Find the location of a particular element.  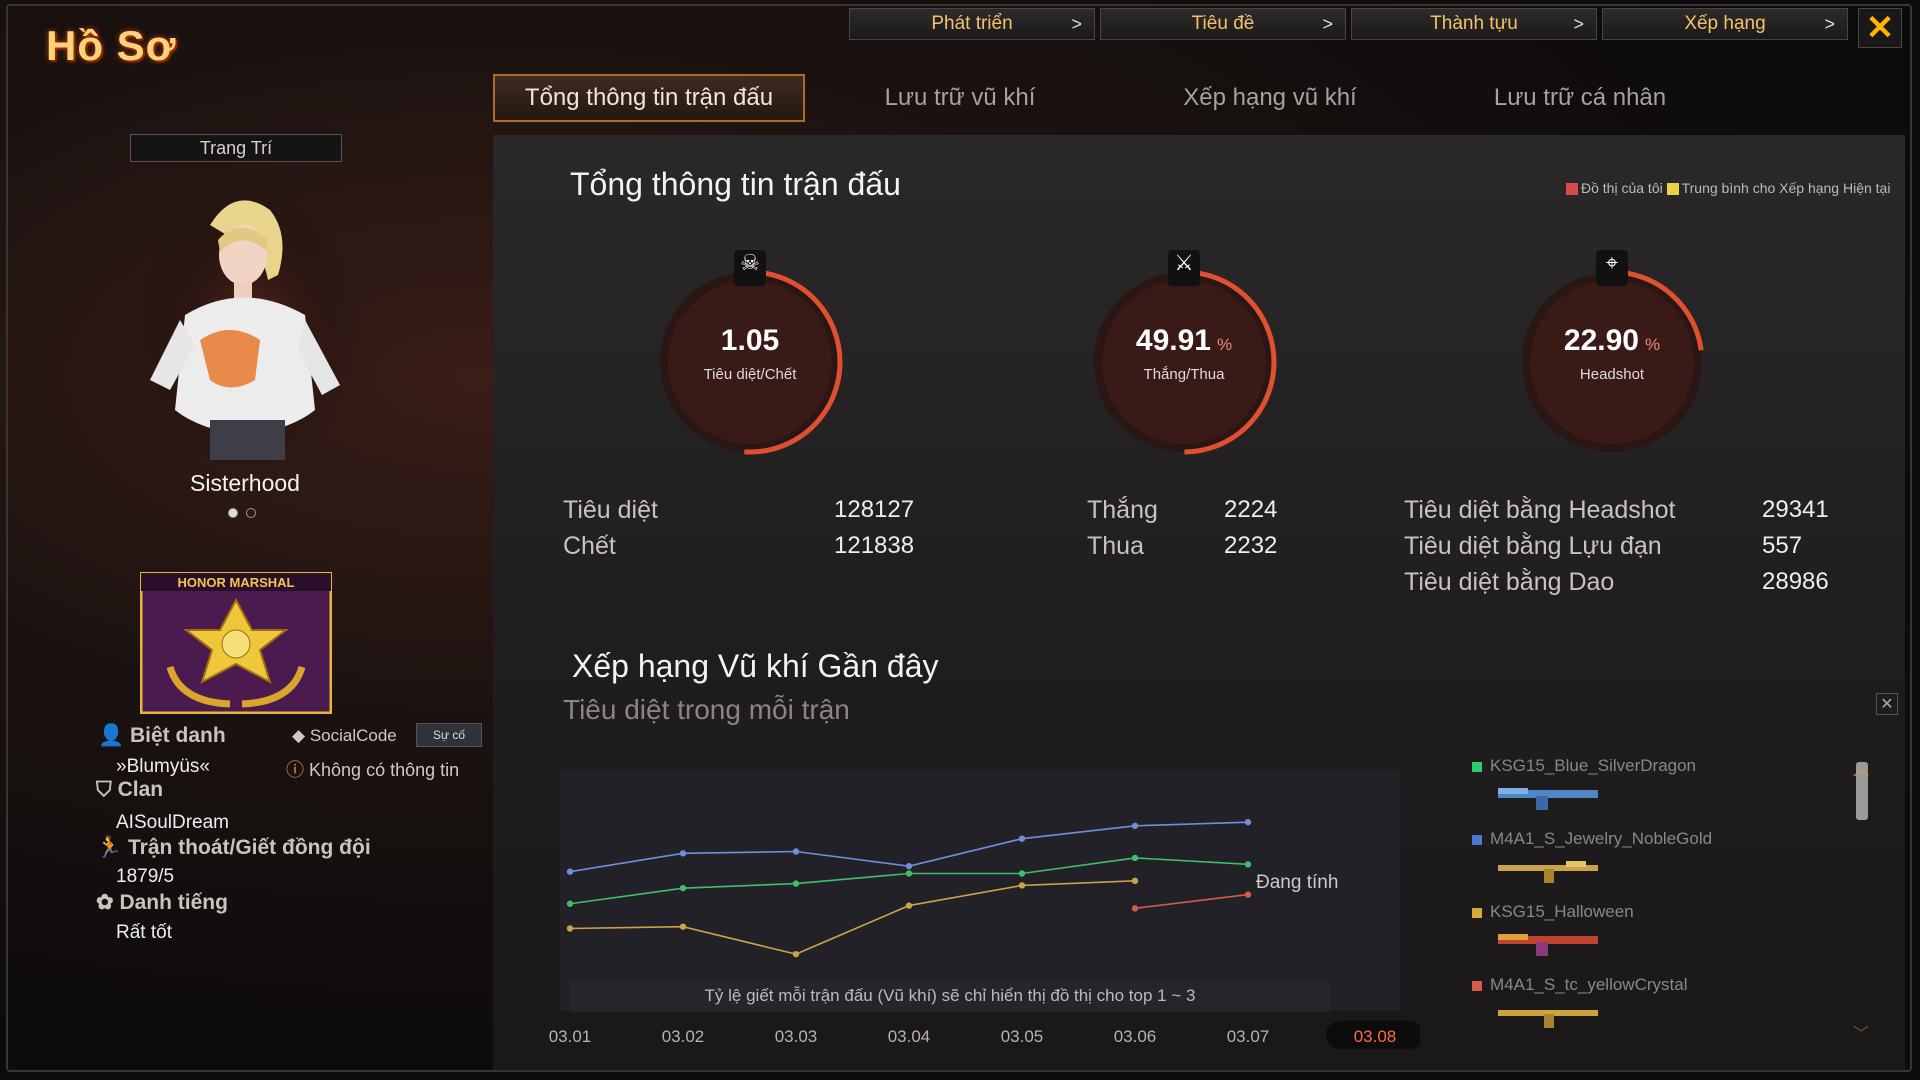

tab-weapon-ranking: Xếp hạng vũ khí is located at coordinates (1270, 98).